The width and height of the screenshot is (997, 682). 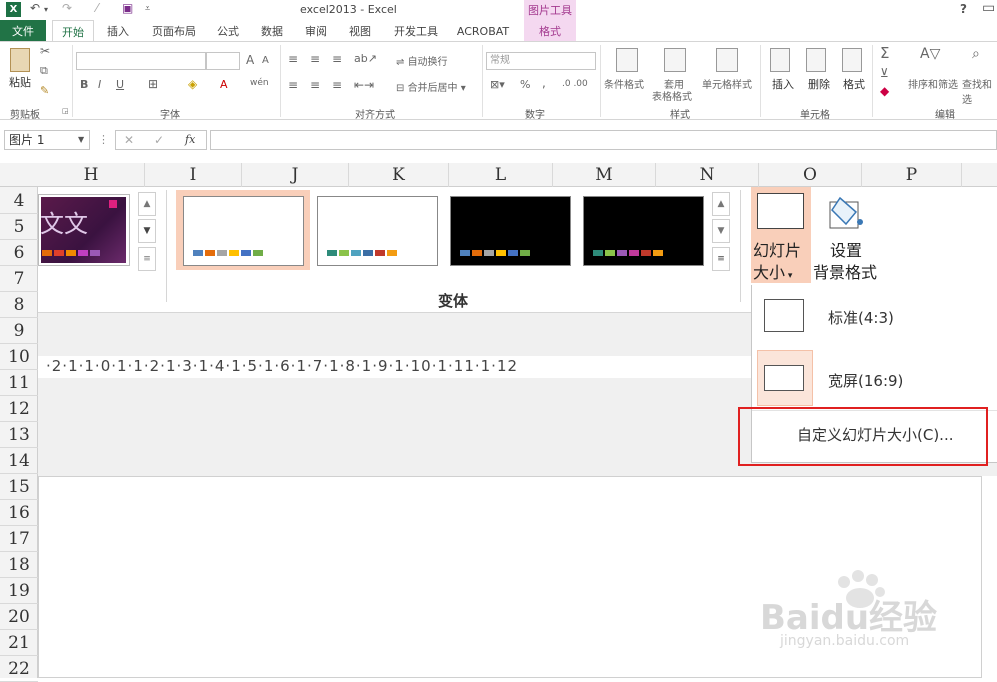 What do you see at coordinates (315, 85) in the screenshot?
I see `align-center-icon: ≡` at bounding box center [315, 85].